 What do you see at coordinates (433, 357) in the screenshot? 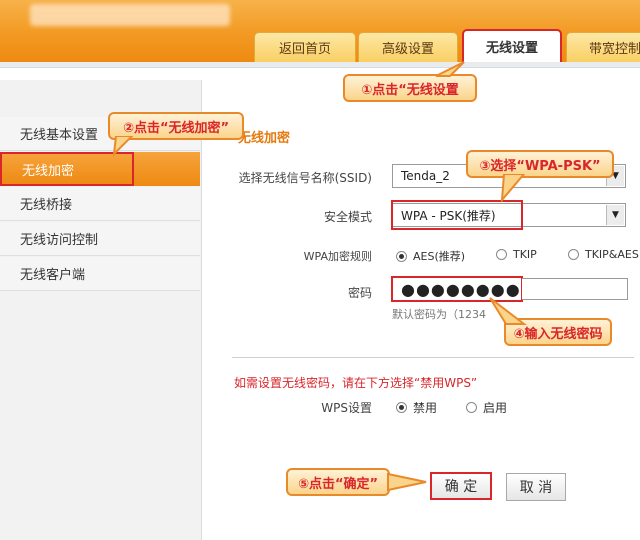
I see `section-divider` at bounding box center [433, 357].